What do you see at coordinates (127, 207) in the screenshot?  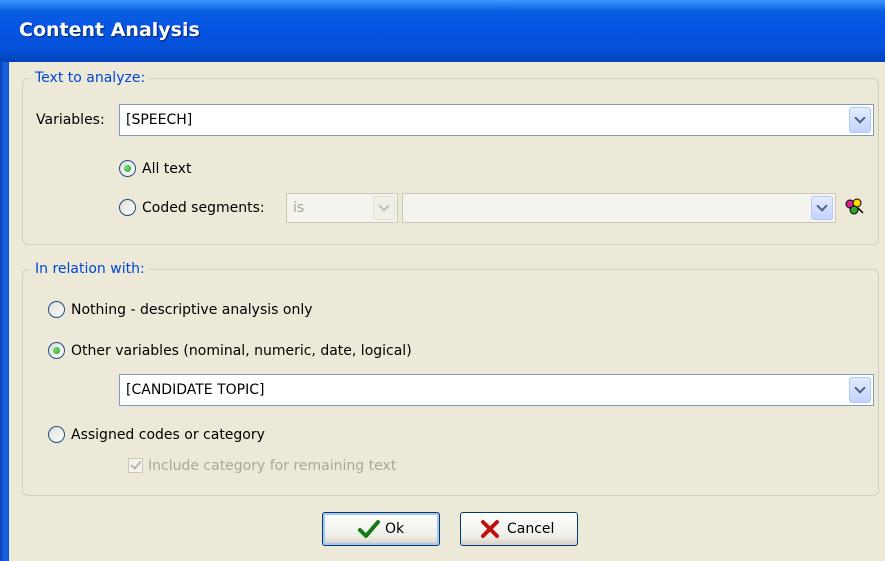 I see `coded-segments-radio` at bounding box center [127, 207].